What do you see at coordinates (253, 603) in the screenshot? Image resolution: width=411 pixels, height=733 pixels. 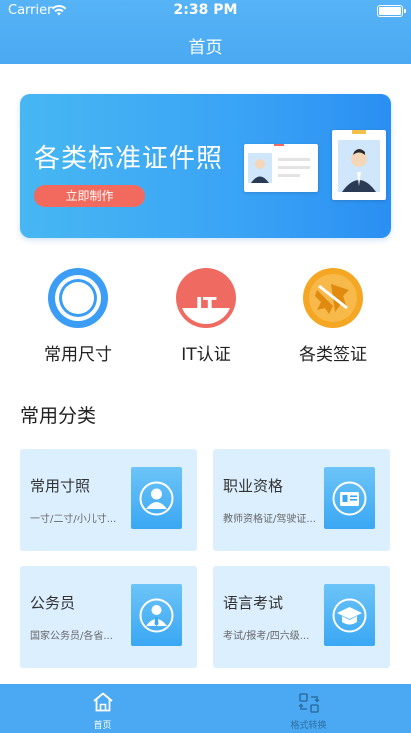 I see `category-title: 语言考试` at bounding box center [253, 603].